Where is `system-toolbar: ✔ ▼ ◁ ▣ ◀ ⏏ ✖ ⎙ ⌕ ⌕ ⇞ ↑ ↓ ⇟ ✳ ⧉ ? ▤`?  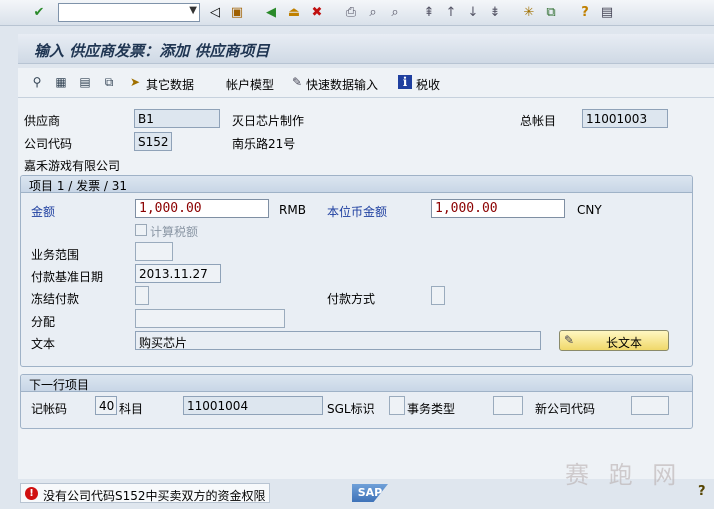 system-toolbar: ✔ ▼ ◁ ▣ ◀ ⏏ ✖ ⎙ ⌕ ⌕ ⇞ ↑ ↓ ⇟ ✳ ⧉ ? ▤ is located at coordinates (357, 13).